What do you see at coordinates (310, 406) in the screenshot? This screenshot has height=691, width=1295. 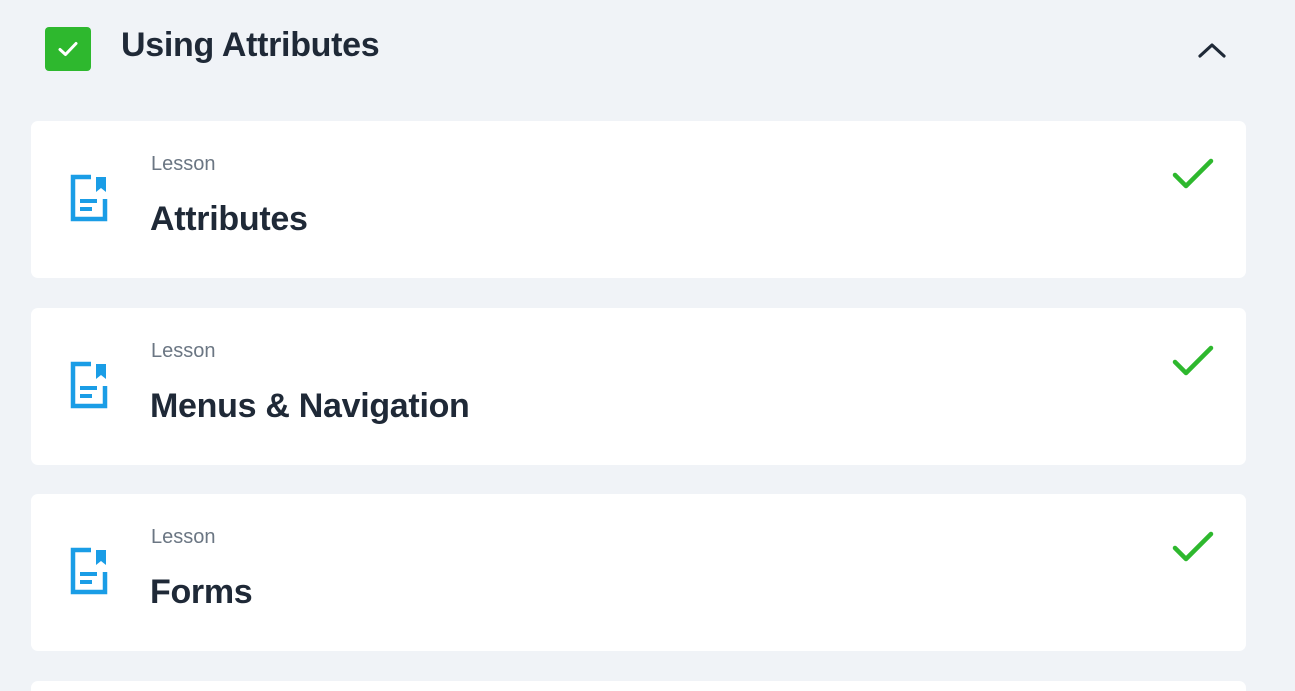 I see `lesson-title: Menus & Navigation` at bounding box center [310, 406].